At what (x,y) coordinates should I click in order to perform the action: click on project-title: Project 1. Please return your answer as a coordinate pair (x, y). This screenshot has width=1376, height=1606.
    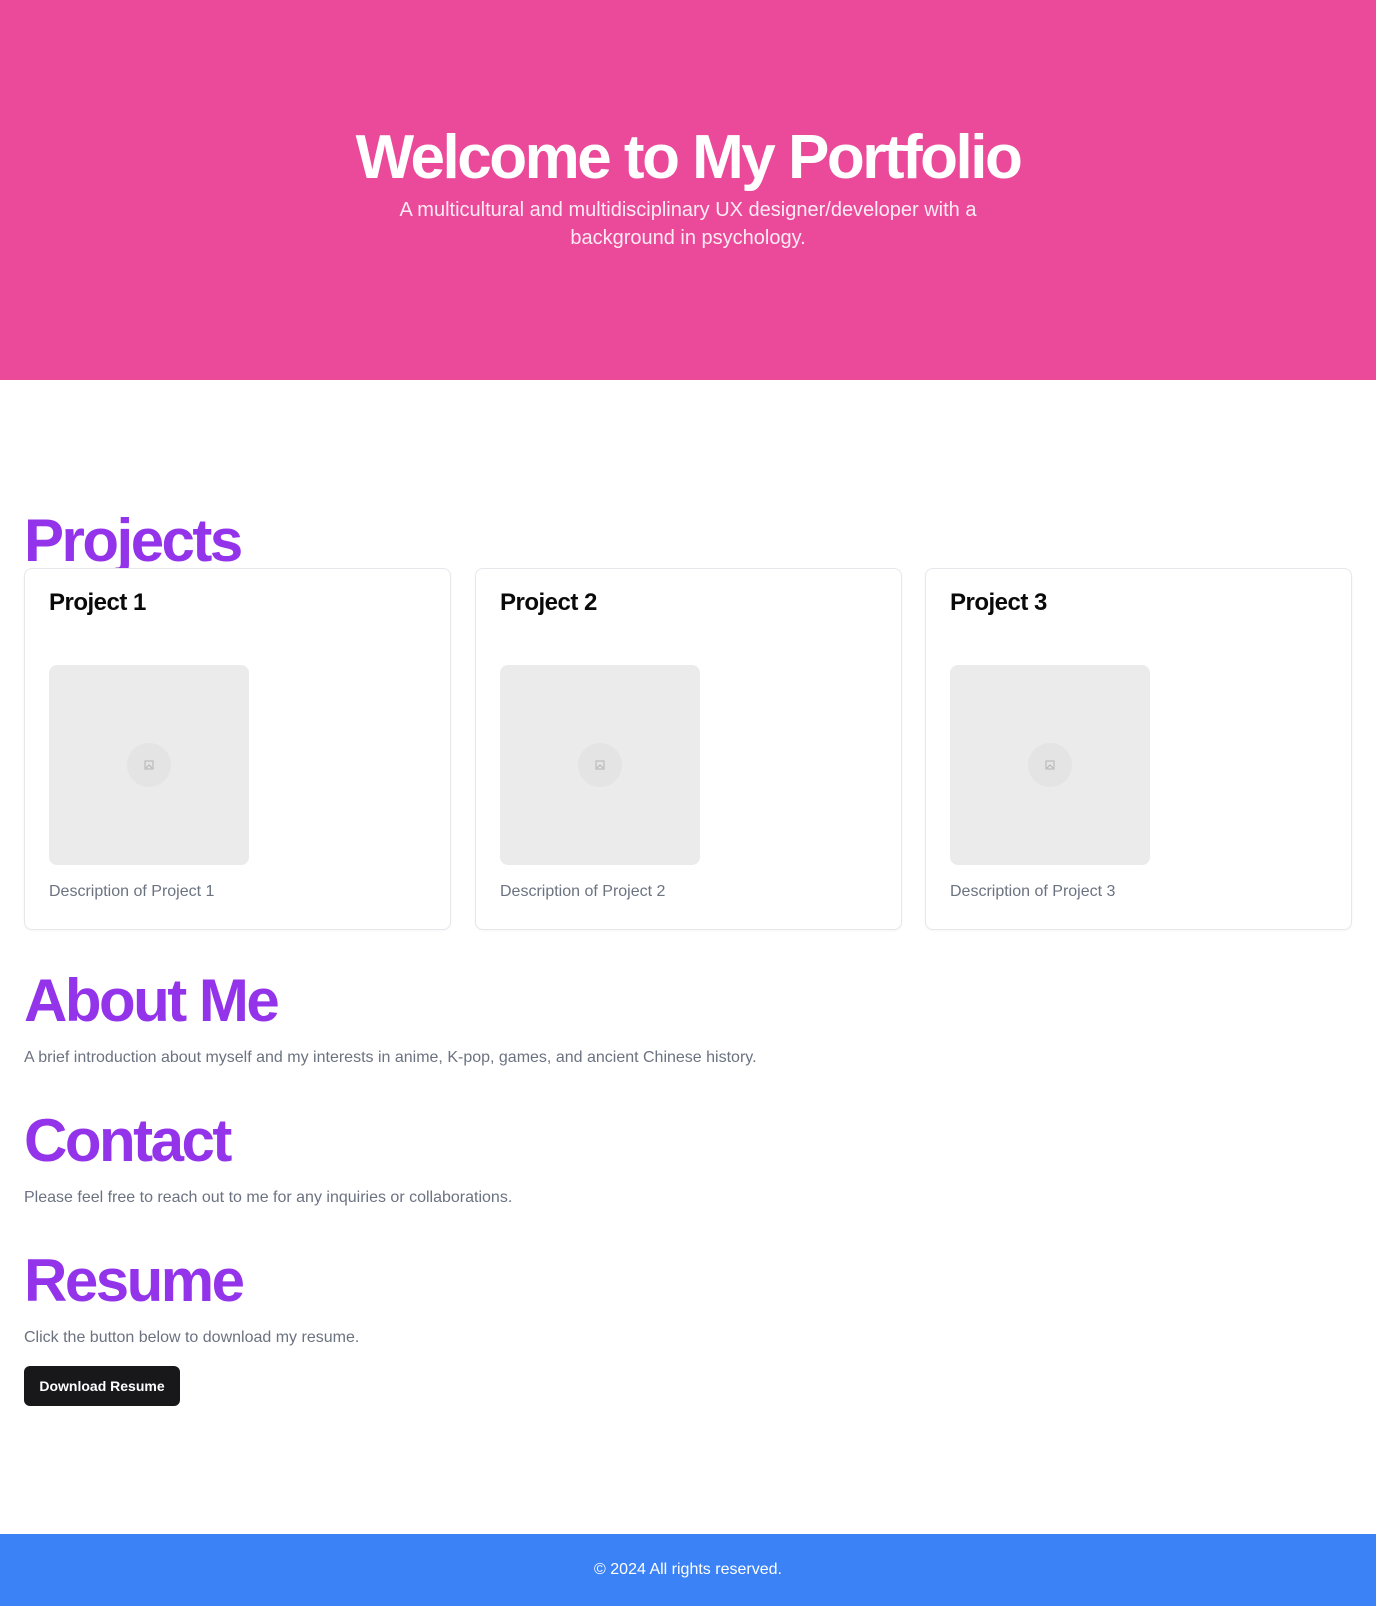
    Looking at the image, I should click on (97, 602).